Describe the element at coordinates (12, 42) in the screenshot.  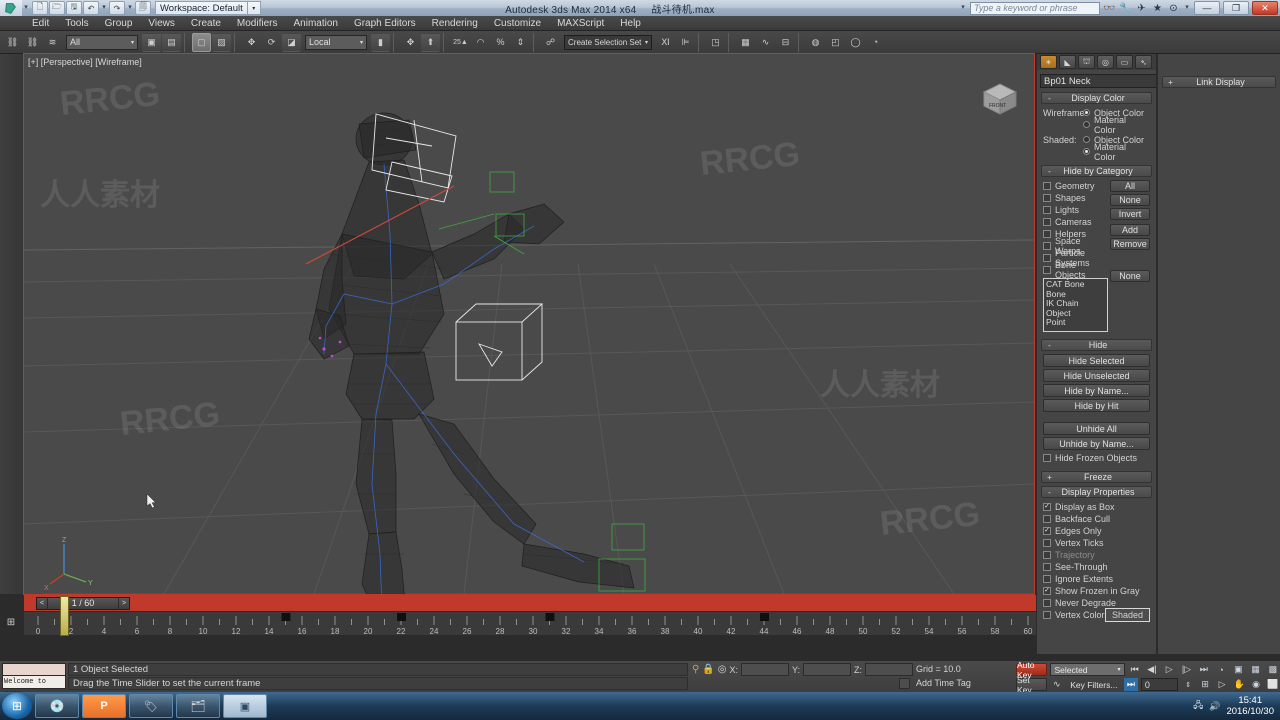
I see `select-and-link-icon: ⛓` at that location.